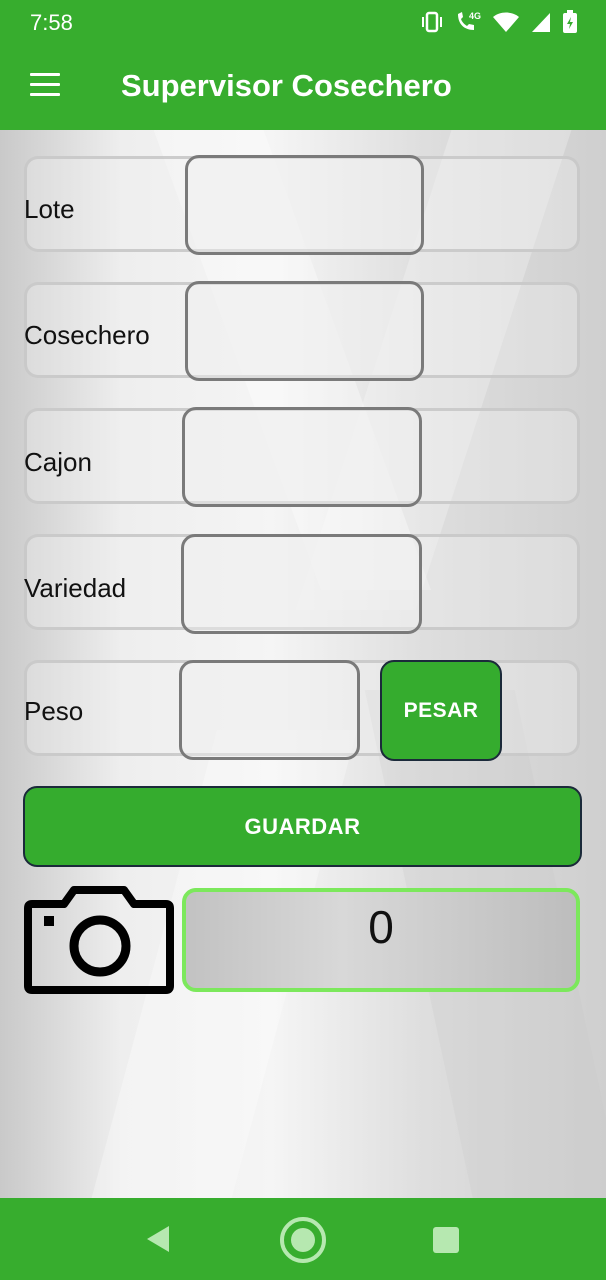 This screenshot has width=606, height=1280. I want to click on recents-square-icon, so click(446, 1240).